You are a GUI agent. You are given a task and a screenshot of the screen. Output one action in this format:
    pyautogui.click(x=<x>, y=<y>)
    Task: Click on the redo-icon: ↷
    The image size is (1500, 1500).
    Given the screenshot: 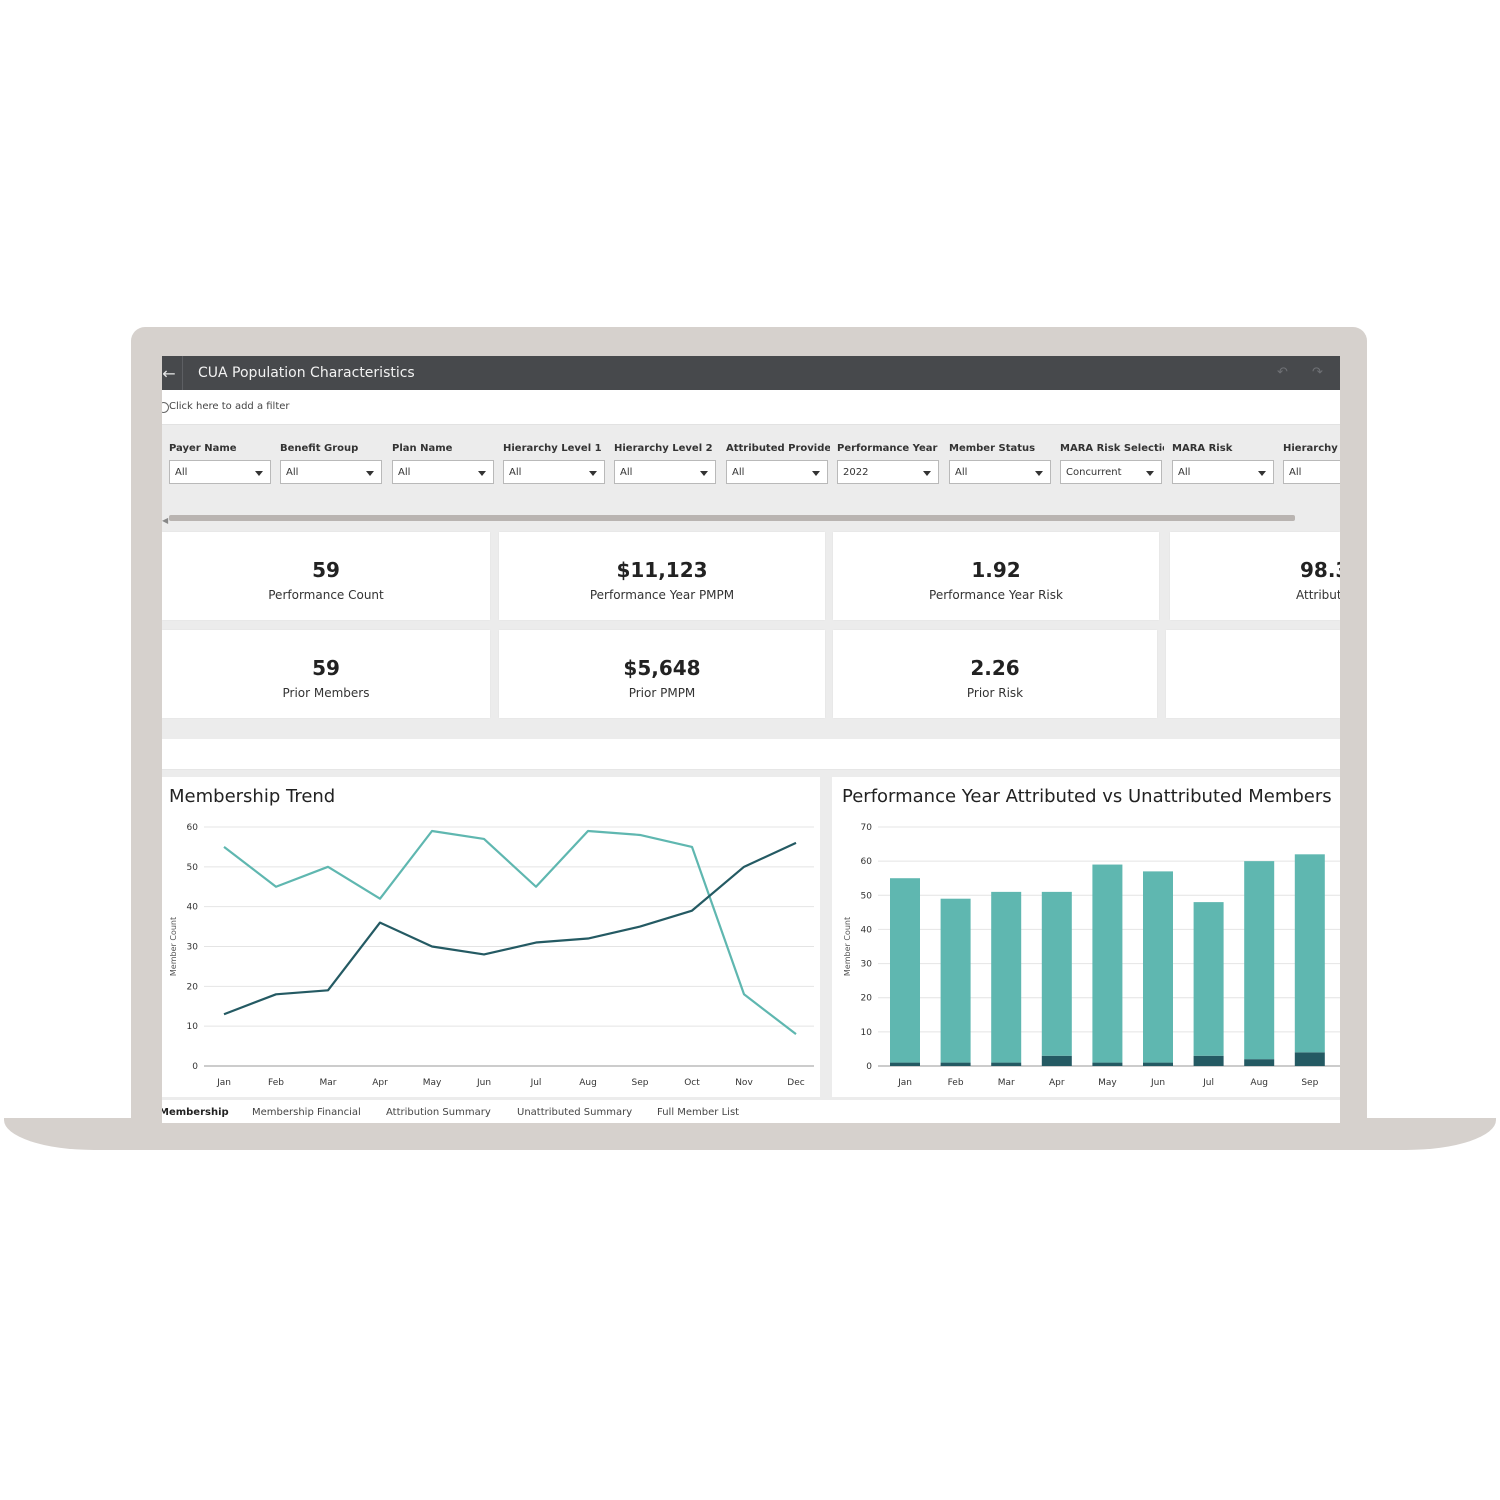 What is the action you would take?
    pyautogui.click(x=1317, y=372)
    